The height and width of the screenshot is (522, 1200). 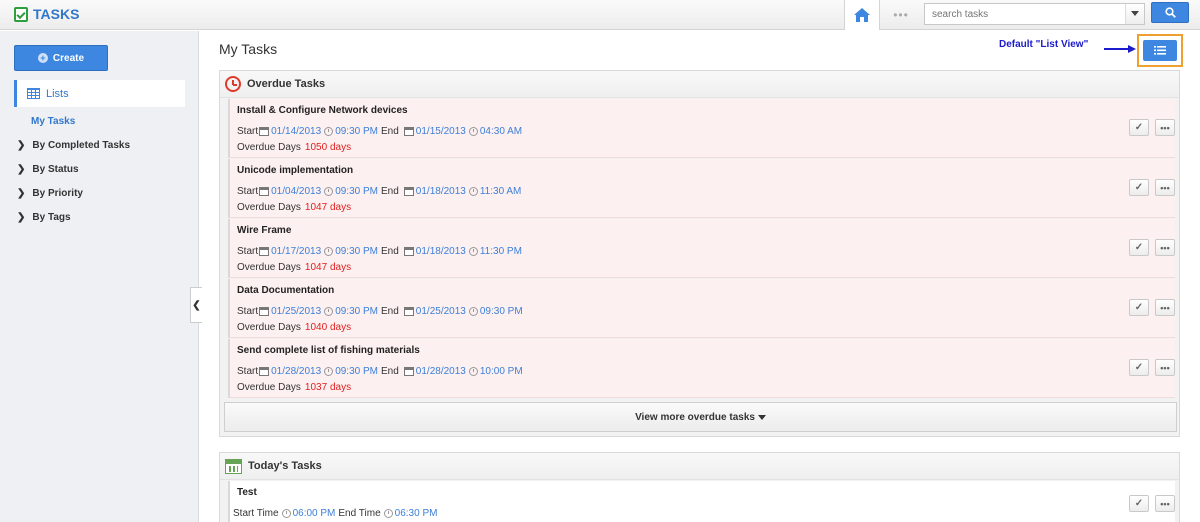 I want to click on app-title: TASKS, so click(x=46, y=14).